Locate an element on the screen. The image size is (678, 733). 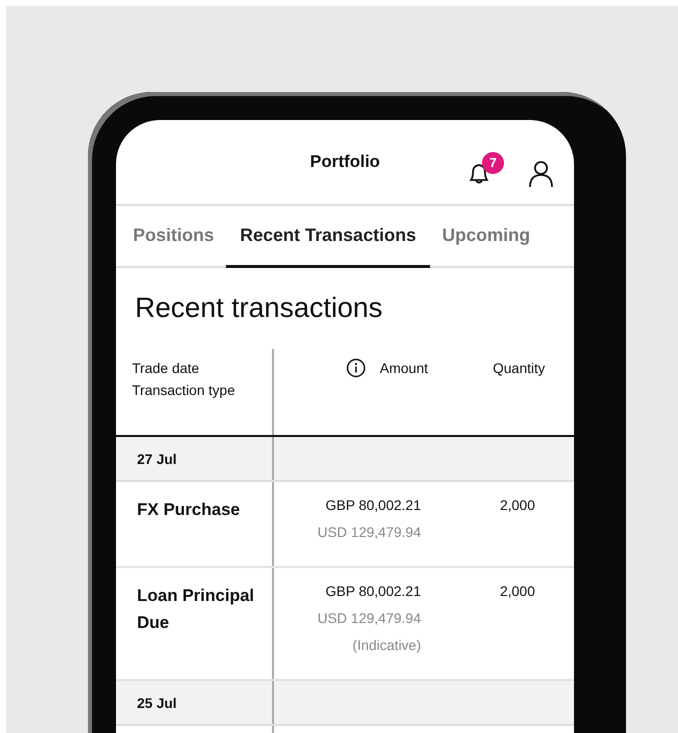
column-header: Amount is located at coordinates (404, 368).